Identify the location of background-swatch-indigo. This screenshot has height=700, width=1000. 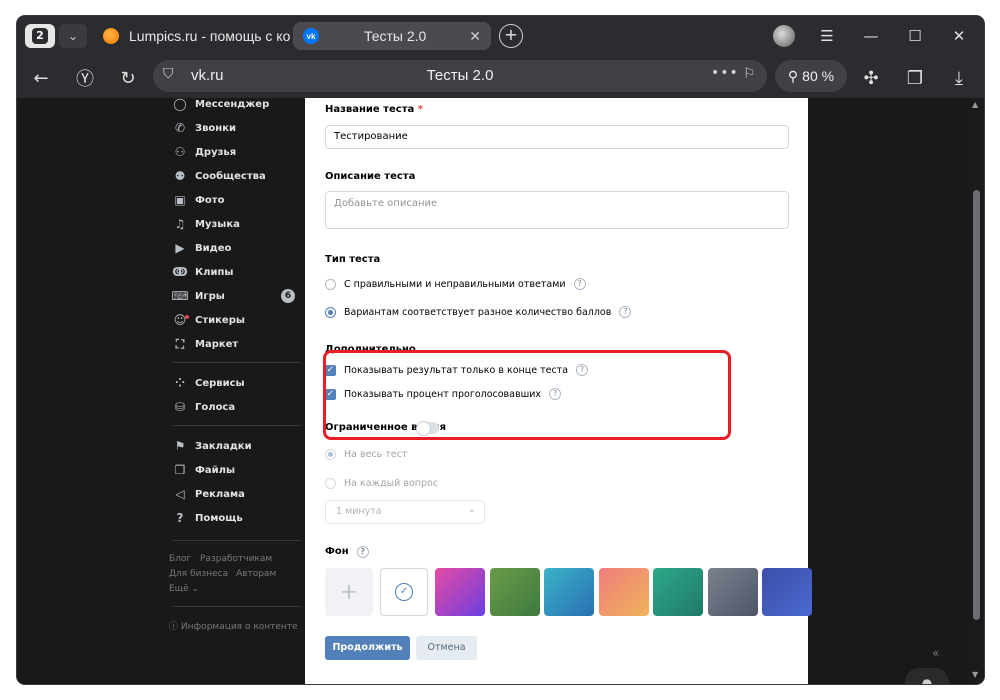
(787, 592).